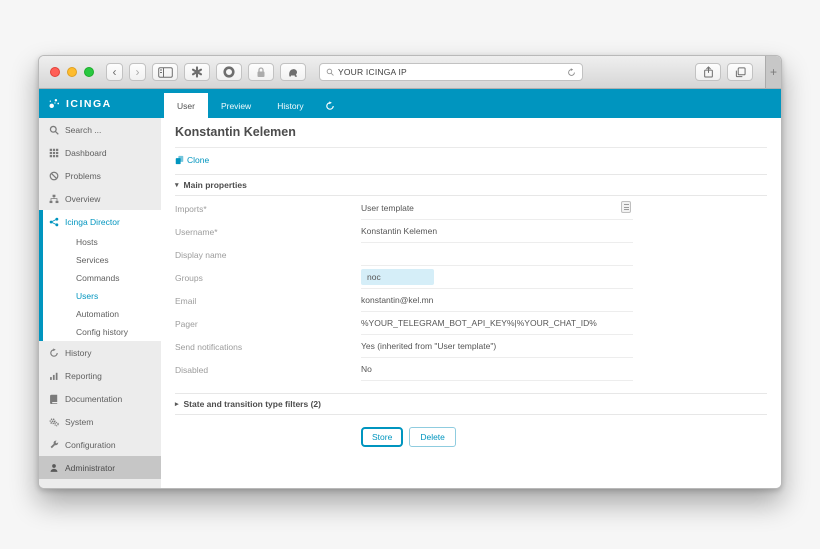 The width and height of the screenshot is (820, 549). I want to click on clone-link: Clone, so click(192, 160).